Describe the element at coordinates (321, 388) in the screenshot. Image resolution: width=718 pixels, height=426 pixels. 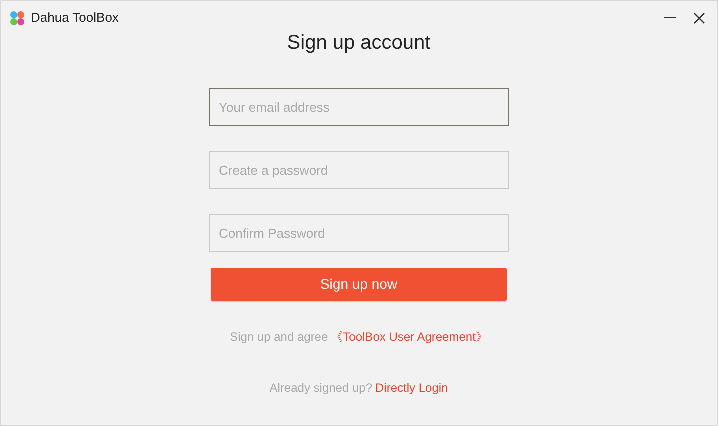
I see `login-prompt: Already signed up?` at that location.